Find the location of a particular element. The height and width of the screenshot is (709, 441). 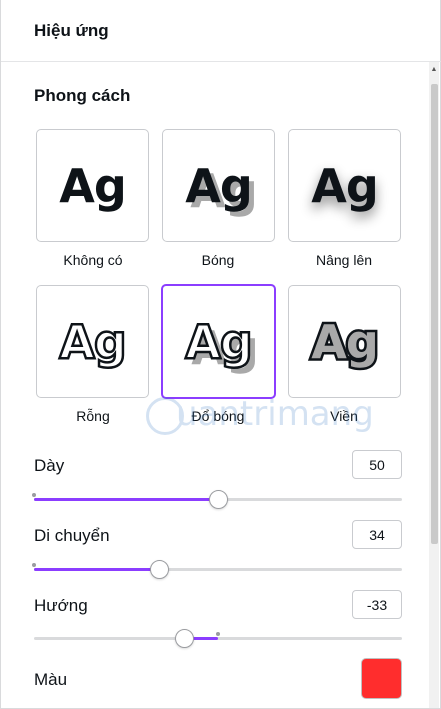

style-tile-echo: Ag is located at coordinates (344, 341).